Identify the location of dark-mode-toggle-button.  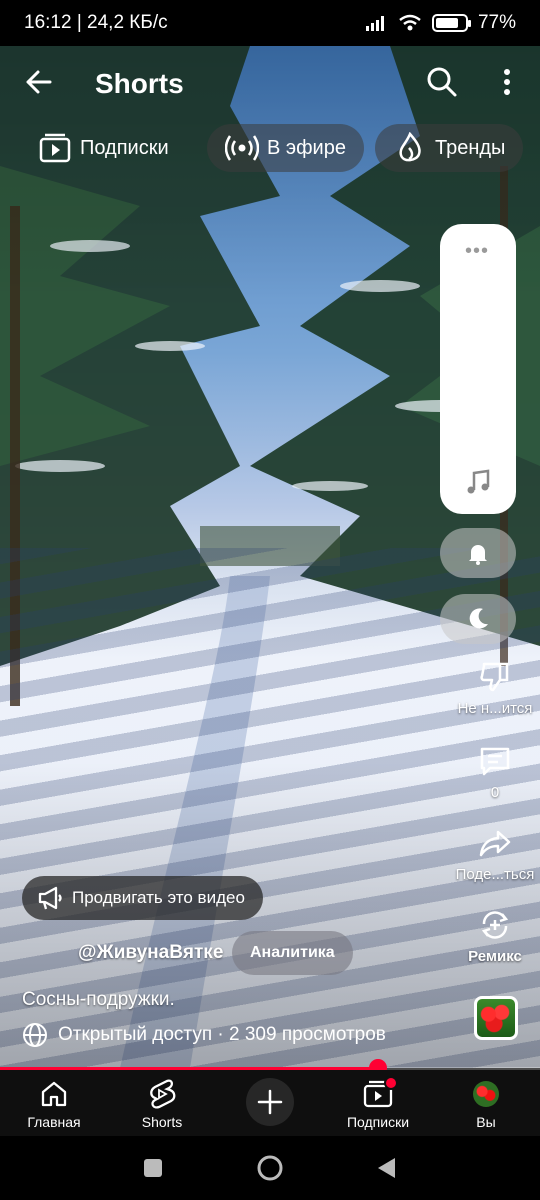
(478, 619).